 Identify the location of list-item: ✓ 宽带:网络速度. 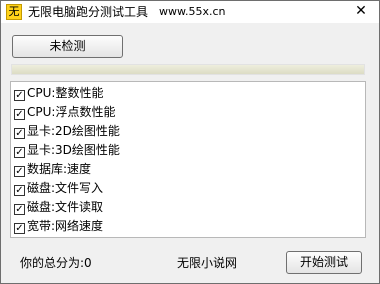
(58, 226).